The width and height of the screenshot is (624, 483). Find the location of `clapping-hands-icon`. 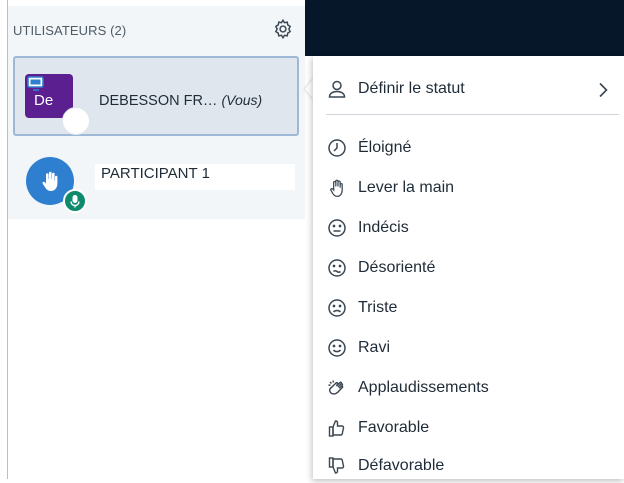

clapping-hands-icon is located at coordinates (337, 388).